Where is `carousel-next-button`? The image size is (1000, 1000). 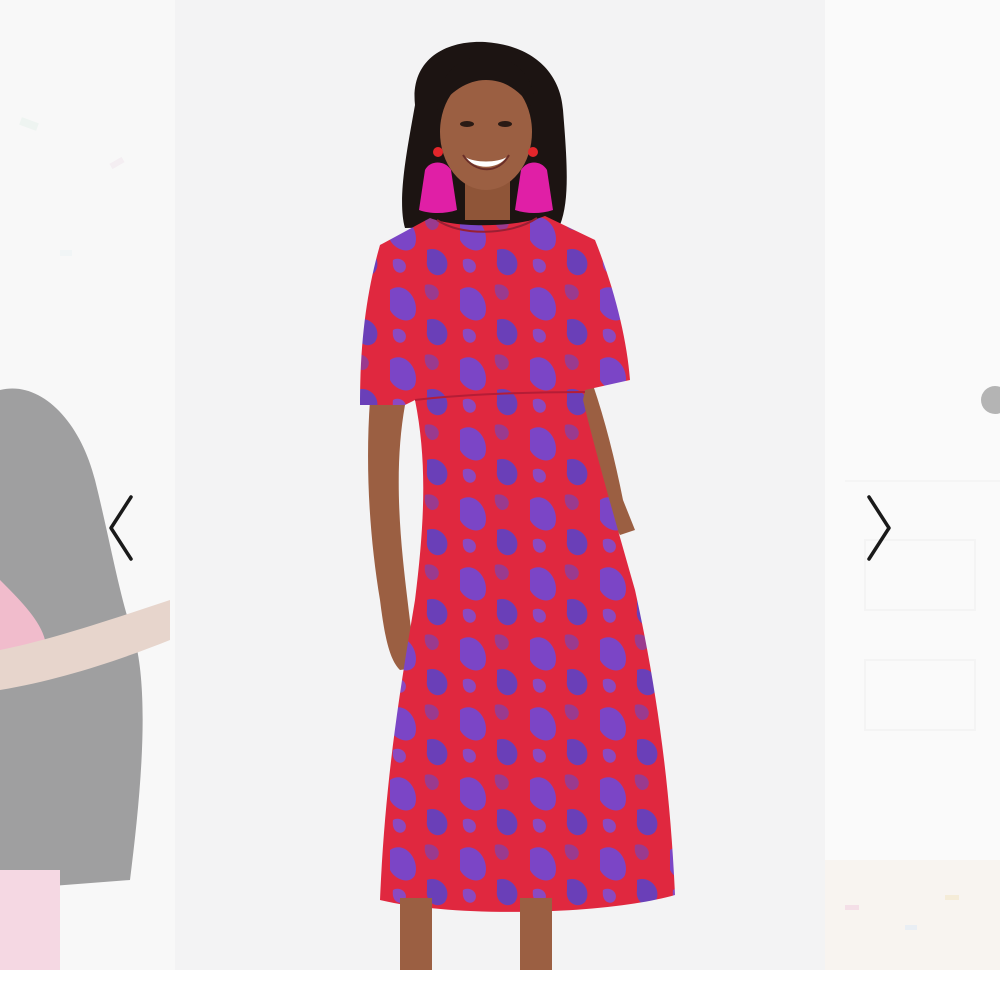 carousel-next-button is located at coordinates (880, 528).